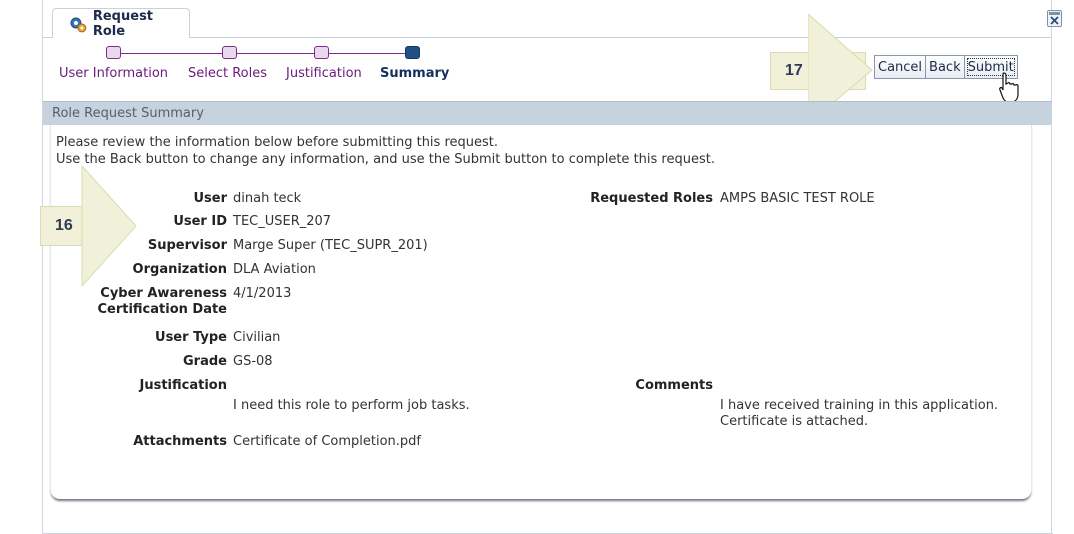  What do you see at coordinates (162, 309) in the screenshot?
I see `label-cyber-line-2: Certification Date` at bounding box center [162, 309].